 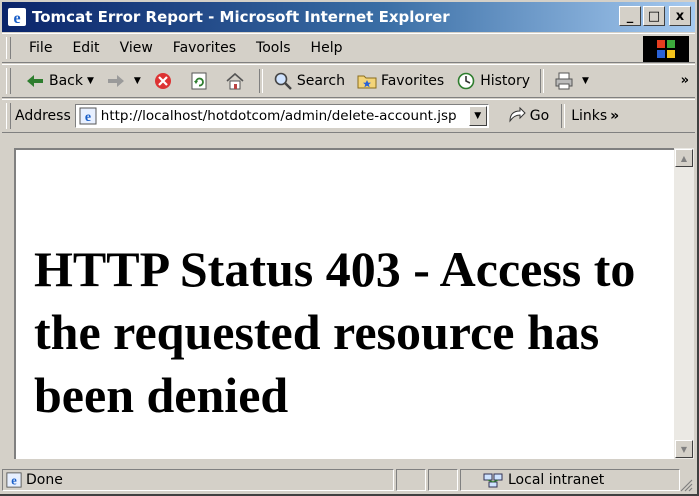 What do you see at coordinates (589, 116) in the screenshot?
I see `links-label: Links` at bounding box center [589, 116].